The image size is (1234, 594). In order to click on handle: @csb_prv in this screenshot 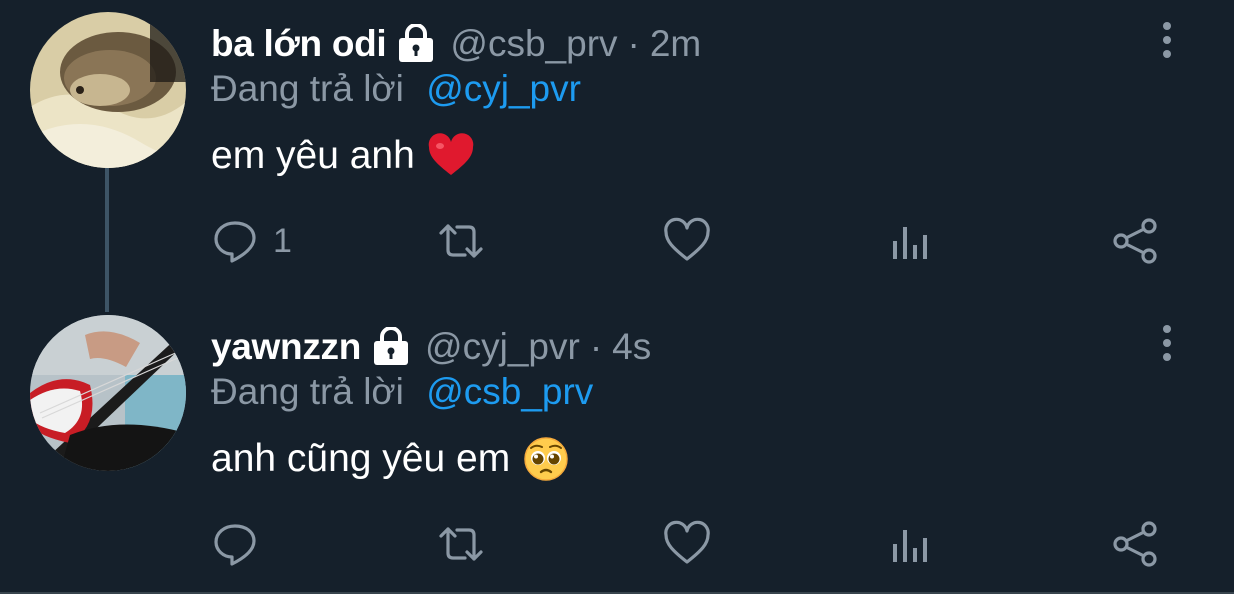, I will do `click(533, 44)`.